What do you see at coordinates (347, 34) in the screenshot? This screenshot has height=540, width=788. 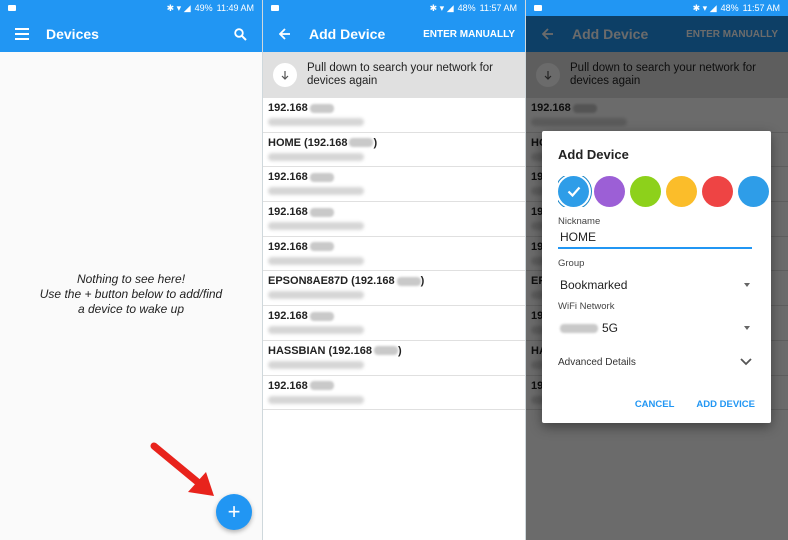 I see `page-title: Add Device` at bounding box center [347, 34].